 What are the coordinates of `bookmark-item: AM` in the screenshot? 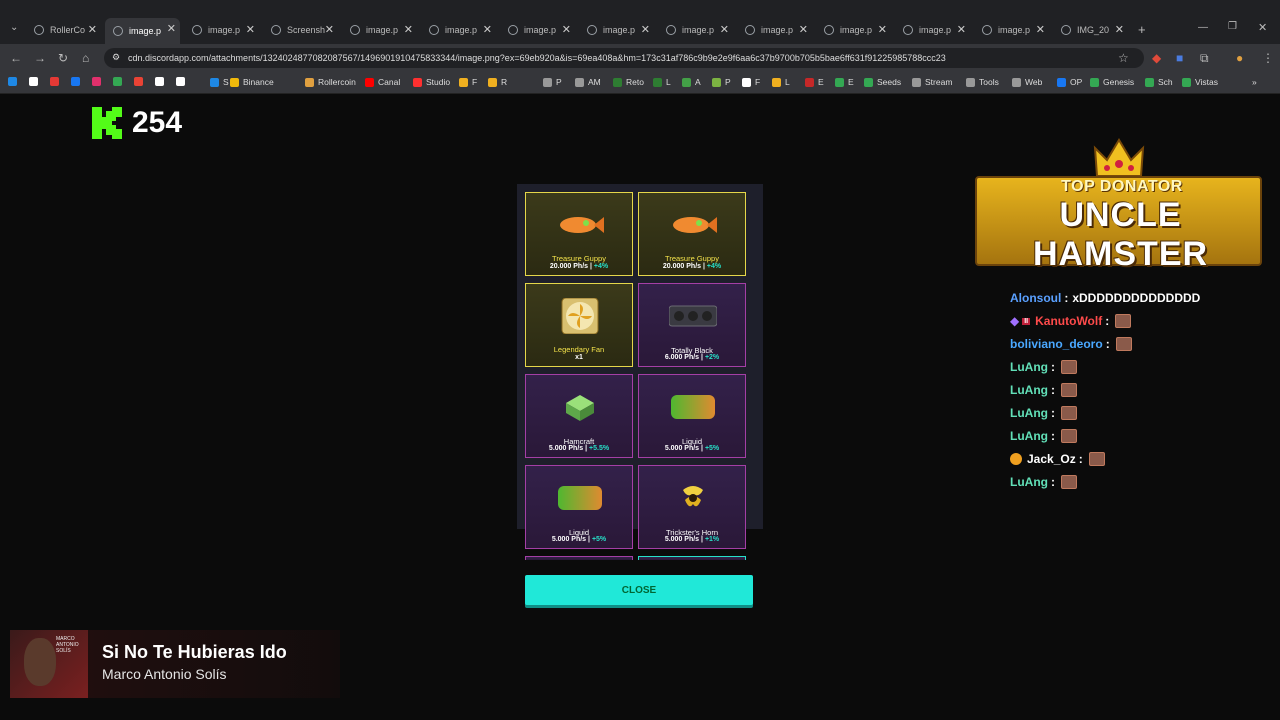 It's located at (588, 82).